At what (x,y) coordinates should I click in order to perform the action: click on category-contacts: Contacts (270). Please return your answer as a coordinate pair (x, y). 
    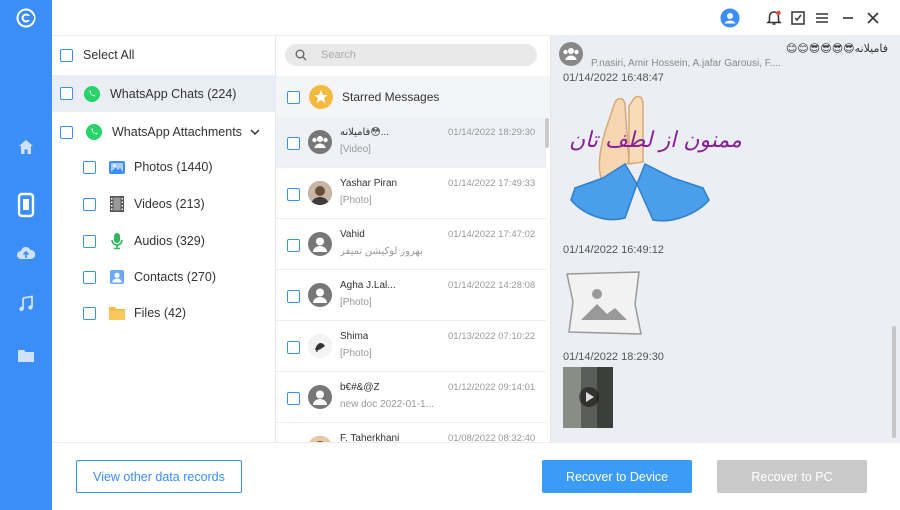
    Looking at the image, I should click on (164, 277).